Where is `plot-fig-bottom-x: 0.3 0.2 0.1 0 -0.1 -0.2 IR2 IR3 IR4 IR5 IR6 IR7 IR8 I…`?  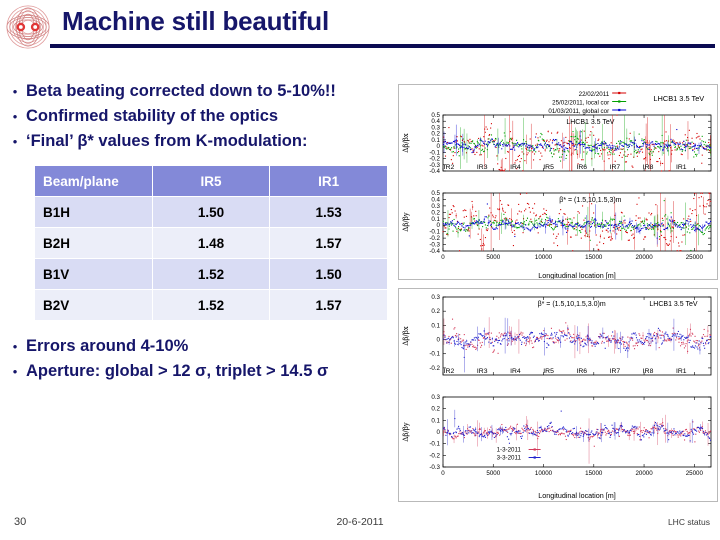 plot-fig-bottom-x: 0.3 0.2 0.1 0 -0.1 -0.2 IR2 IR3 IR4 IR5 IR6 IR7 IR8 I… is located at coordinates (557, 335).